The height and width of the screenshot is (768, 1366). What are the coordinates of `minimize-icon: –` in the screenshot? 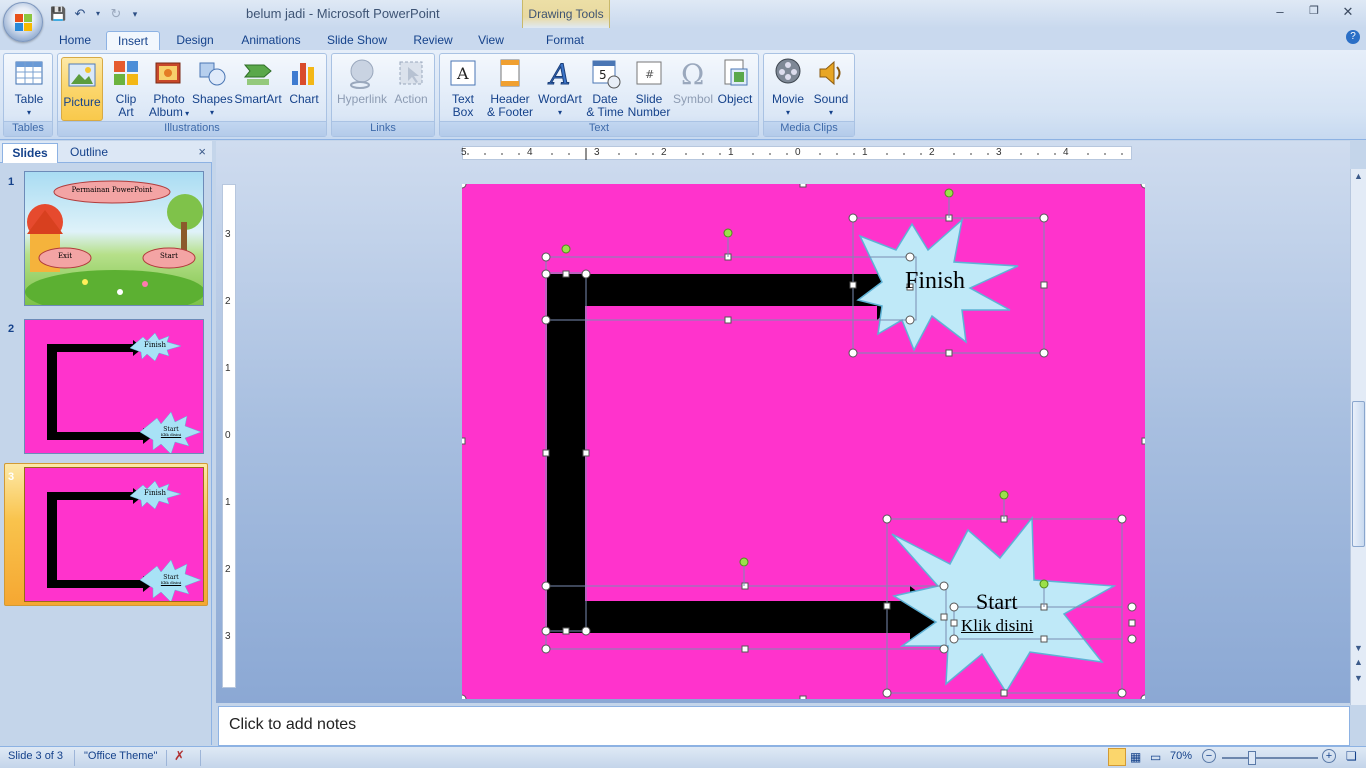 It's located at (1280, 11).